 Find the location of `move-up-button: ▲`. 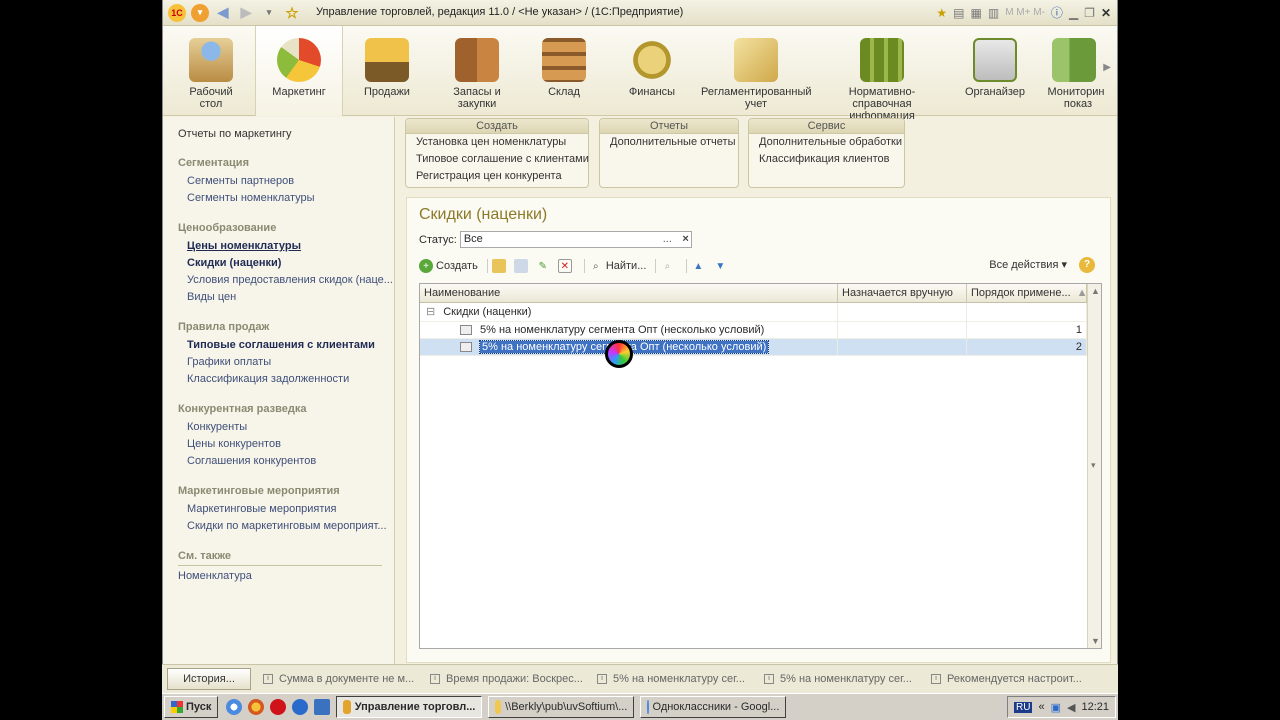

move-up-button: ▲ is located at coordinates (699, 266).